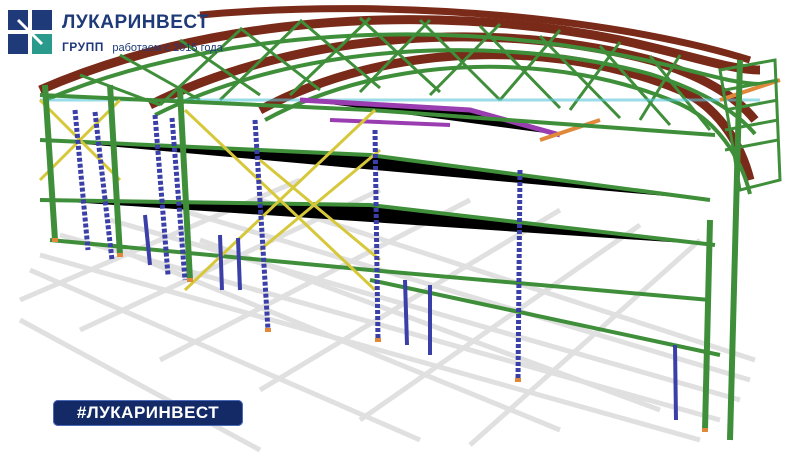  What do you see at coordinates (83, 47) in the screenshot?
I see `brand-group: ГРУПП` at bounding box center [83, 47].